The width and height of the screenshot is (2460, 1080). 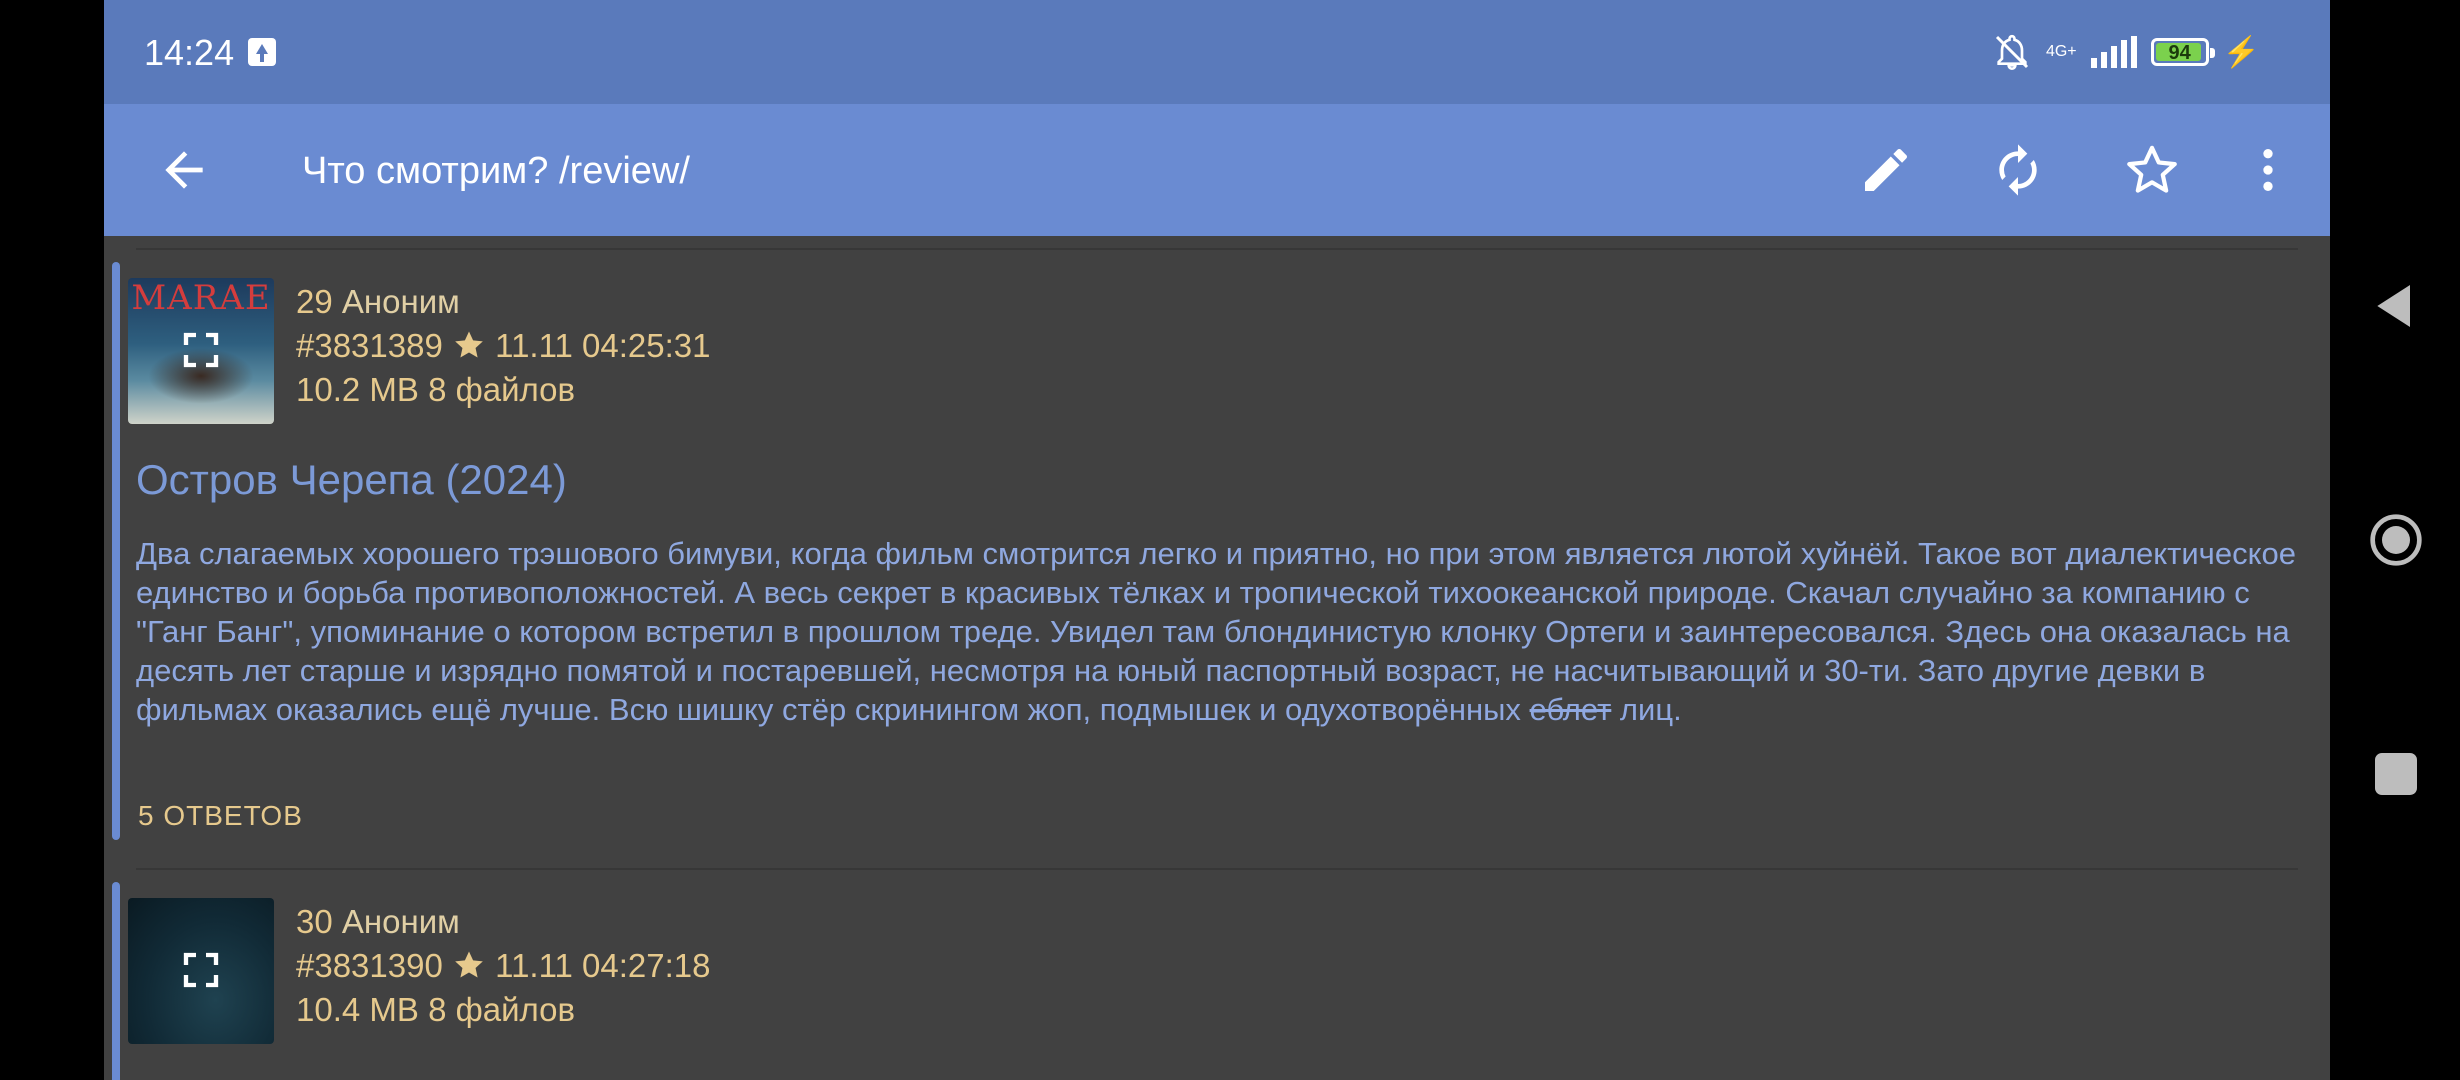 What do you see at coordinates (351, 479) in the screenshot?
I see `post-subject: Остров Черепа (2024)` at bounding box center [351, 479].